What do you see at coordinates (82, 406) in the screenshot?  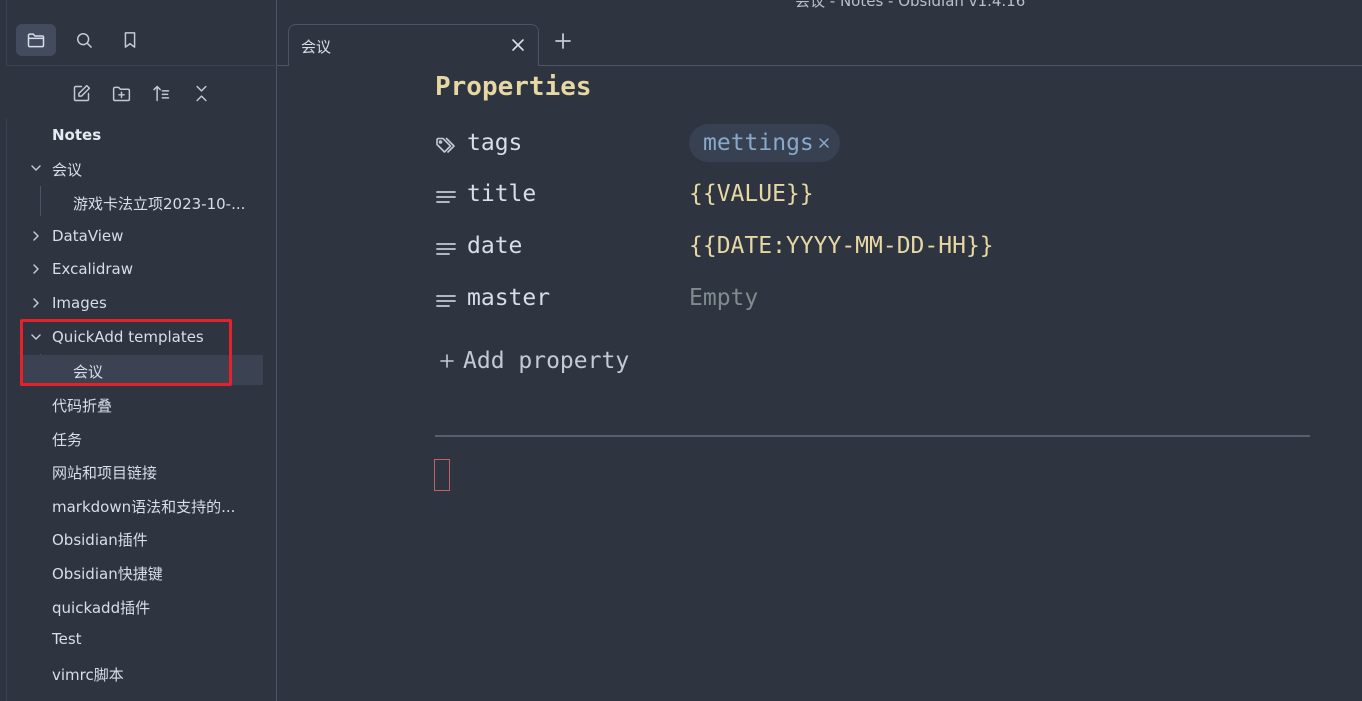 I see `tree-item-label: 代码折叠` at bounding box center [82, 406].